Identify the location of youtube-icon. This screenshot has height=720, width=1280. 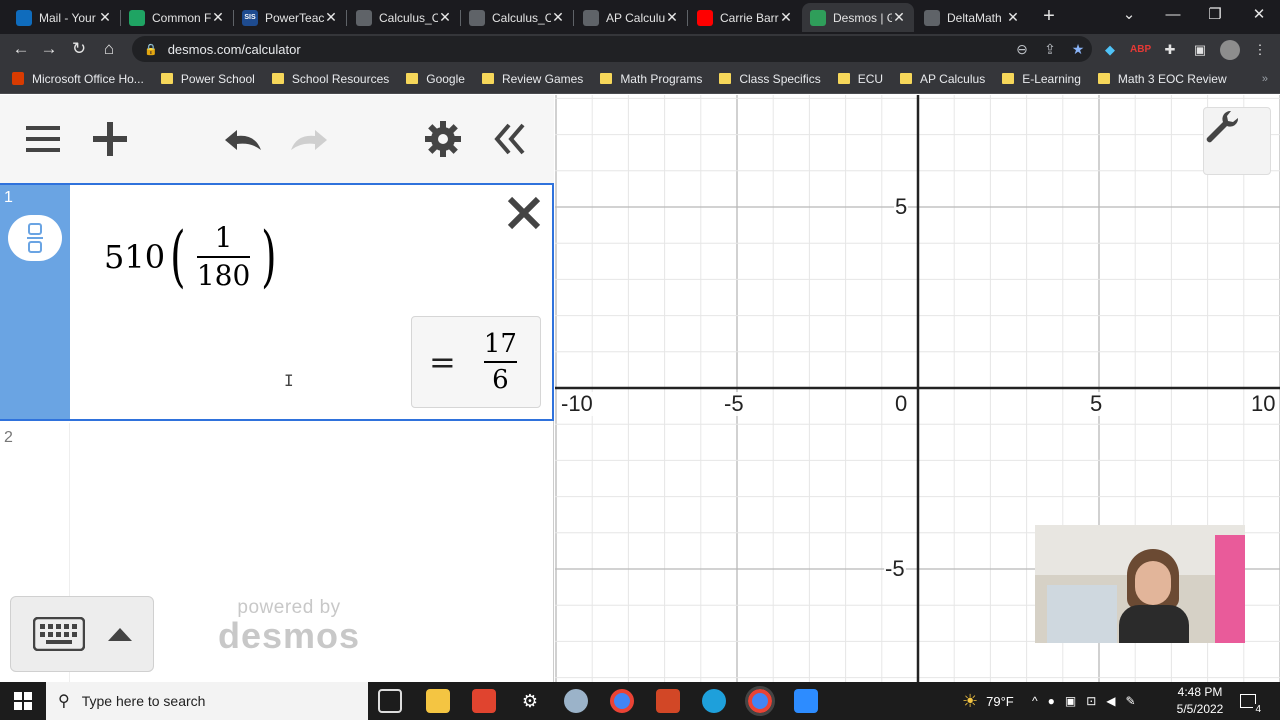
(705, 17).